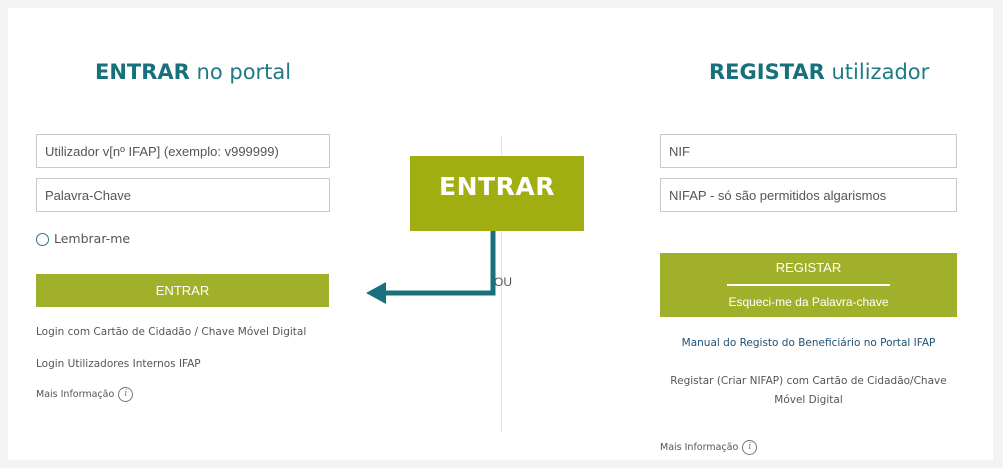  What do you see at coordinates (431, 267) in the screenshot?
I see `arrow-left-icon` at bounding box center [431, 267].